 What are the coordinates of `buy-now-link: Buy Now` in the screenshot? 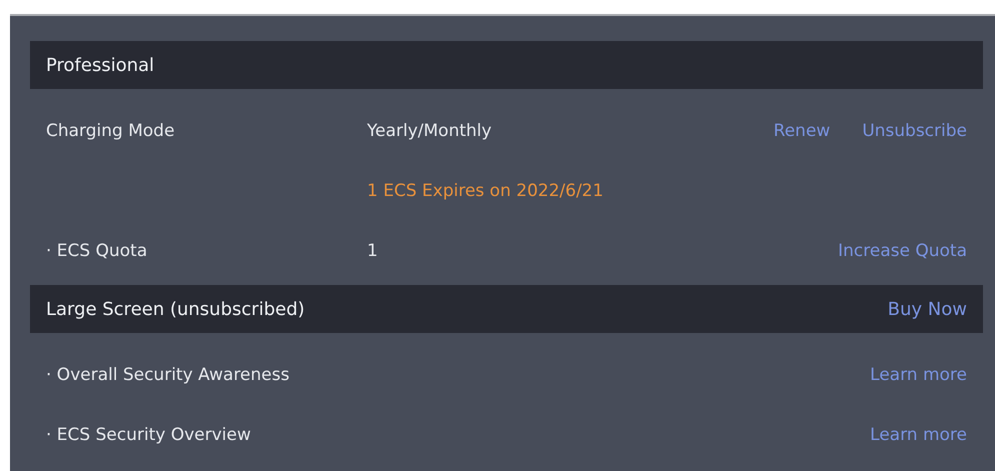 It's located at (927, 309).